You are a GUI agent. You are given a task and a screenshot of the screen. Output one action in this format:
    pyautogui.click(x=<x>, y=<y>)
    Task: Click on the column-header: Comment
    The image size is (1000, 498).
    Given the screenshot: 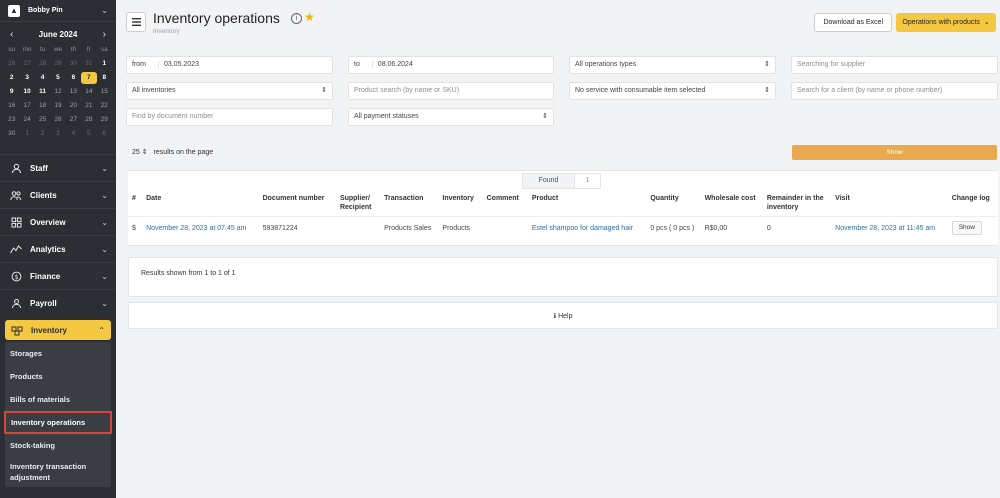 What is the action you would take?
    pyautogui.click(x=502, y=198)
    